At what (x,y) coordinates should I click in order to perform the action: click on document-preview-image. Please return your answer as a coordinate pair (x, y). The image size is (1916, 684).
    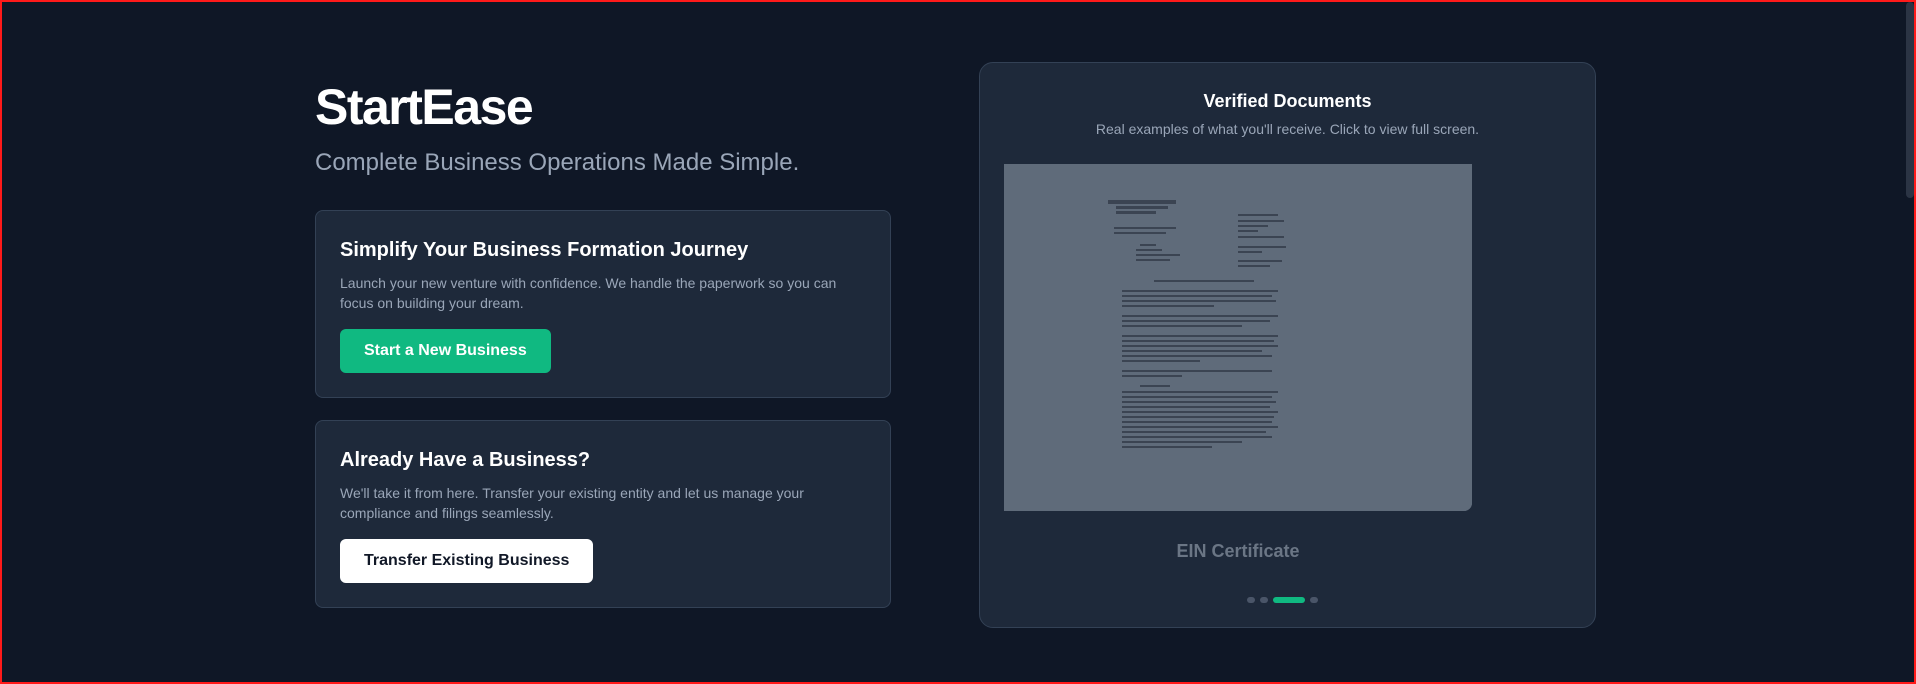
    Looking at the image, I should click on (1238, 337).